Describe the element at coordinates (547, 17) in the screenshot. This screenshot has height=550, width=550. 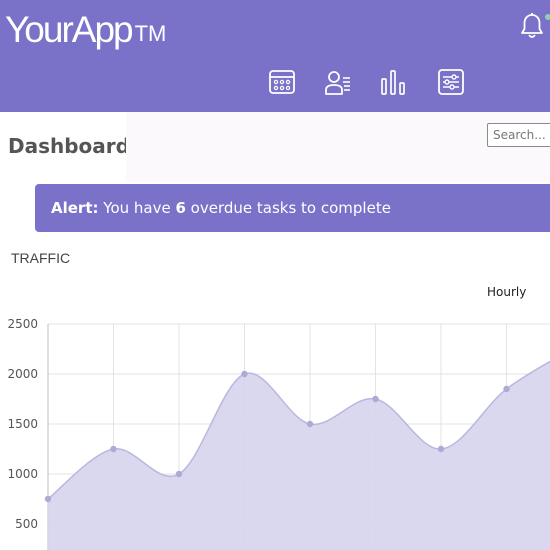
I see `notification-dot` at that location.